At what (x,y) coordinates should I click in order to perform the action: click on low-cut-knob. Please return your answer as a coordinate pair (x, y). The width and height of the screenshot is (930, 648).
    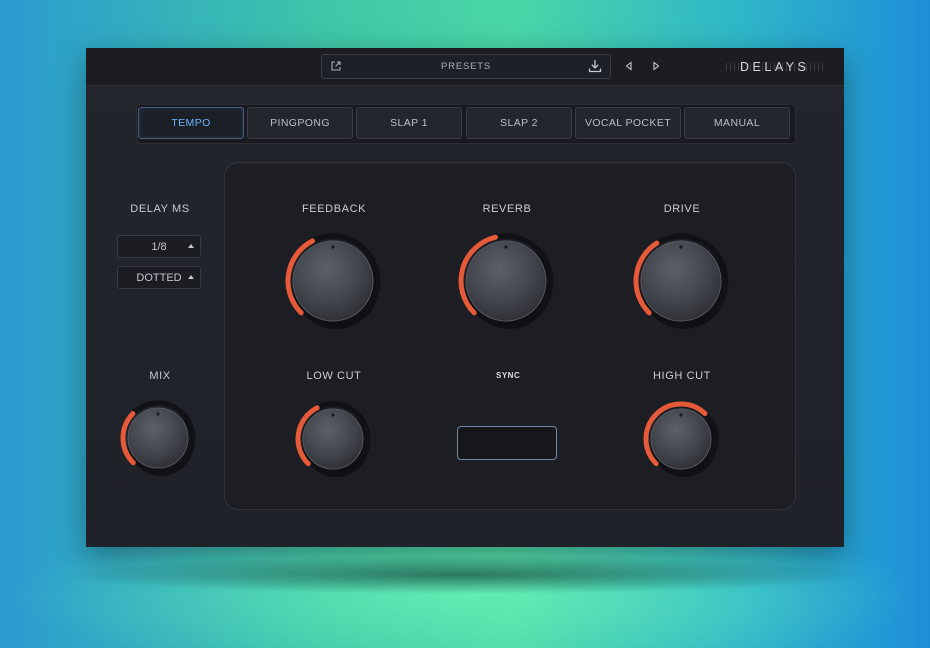
    Looking at the image, I should click on (333, 439).